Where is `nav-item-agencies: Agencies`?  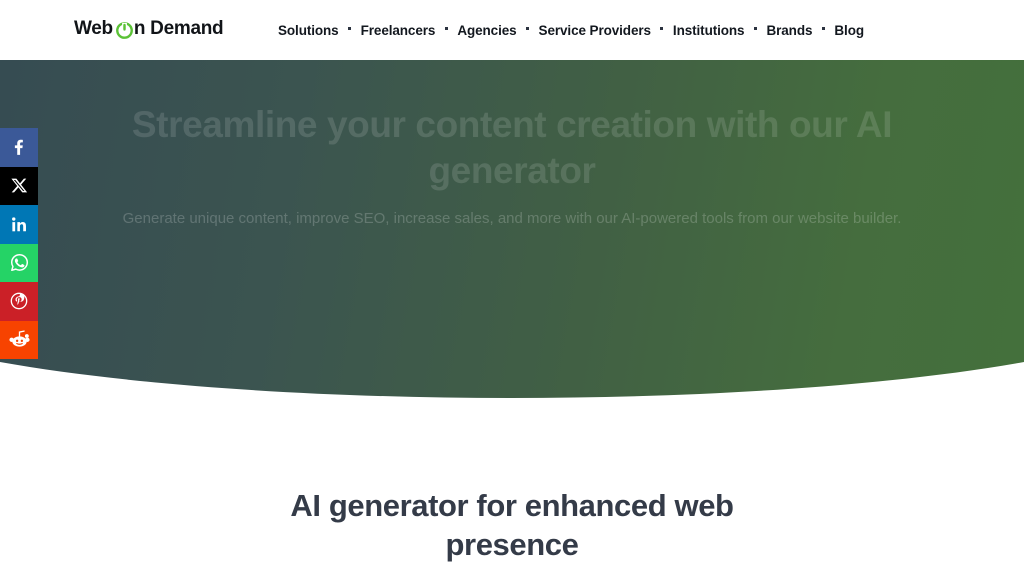 nav-item-agencies: Agencies is located at coordinates (486, 30).